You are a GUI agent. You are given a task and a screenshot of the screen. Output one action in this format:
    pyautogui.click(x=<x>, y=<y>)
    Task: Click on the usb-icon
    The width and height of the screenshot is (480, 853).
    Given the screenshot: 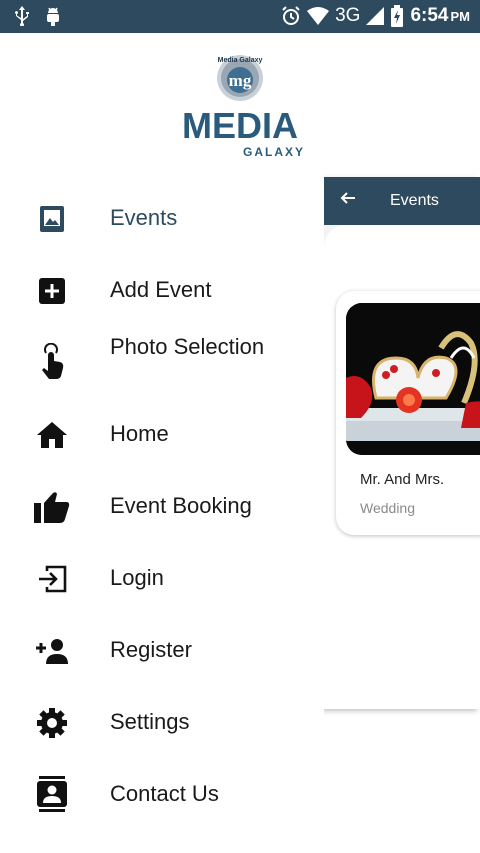 What is the action you would take?
    pyautogui.click(x=22, y=16)
    